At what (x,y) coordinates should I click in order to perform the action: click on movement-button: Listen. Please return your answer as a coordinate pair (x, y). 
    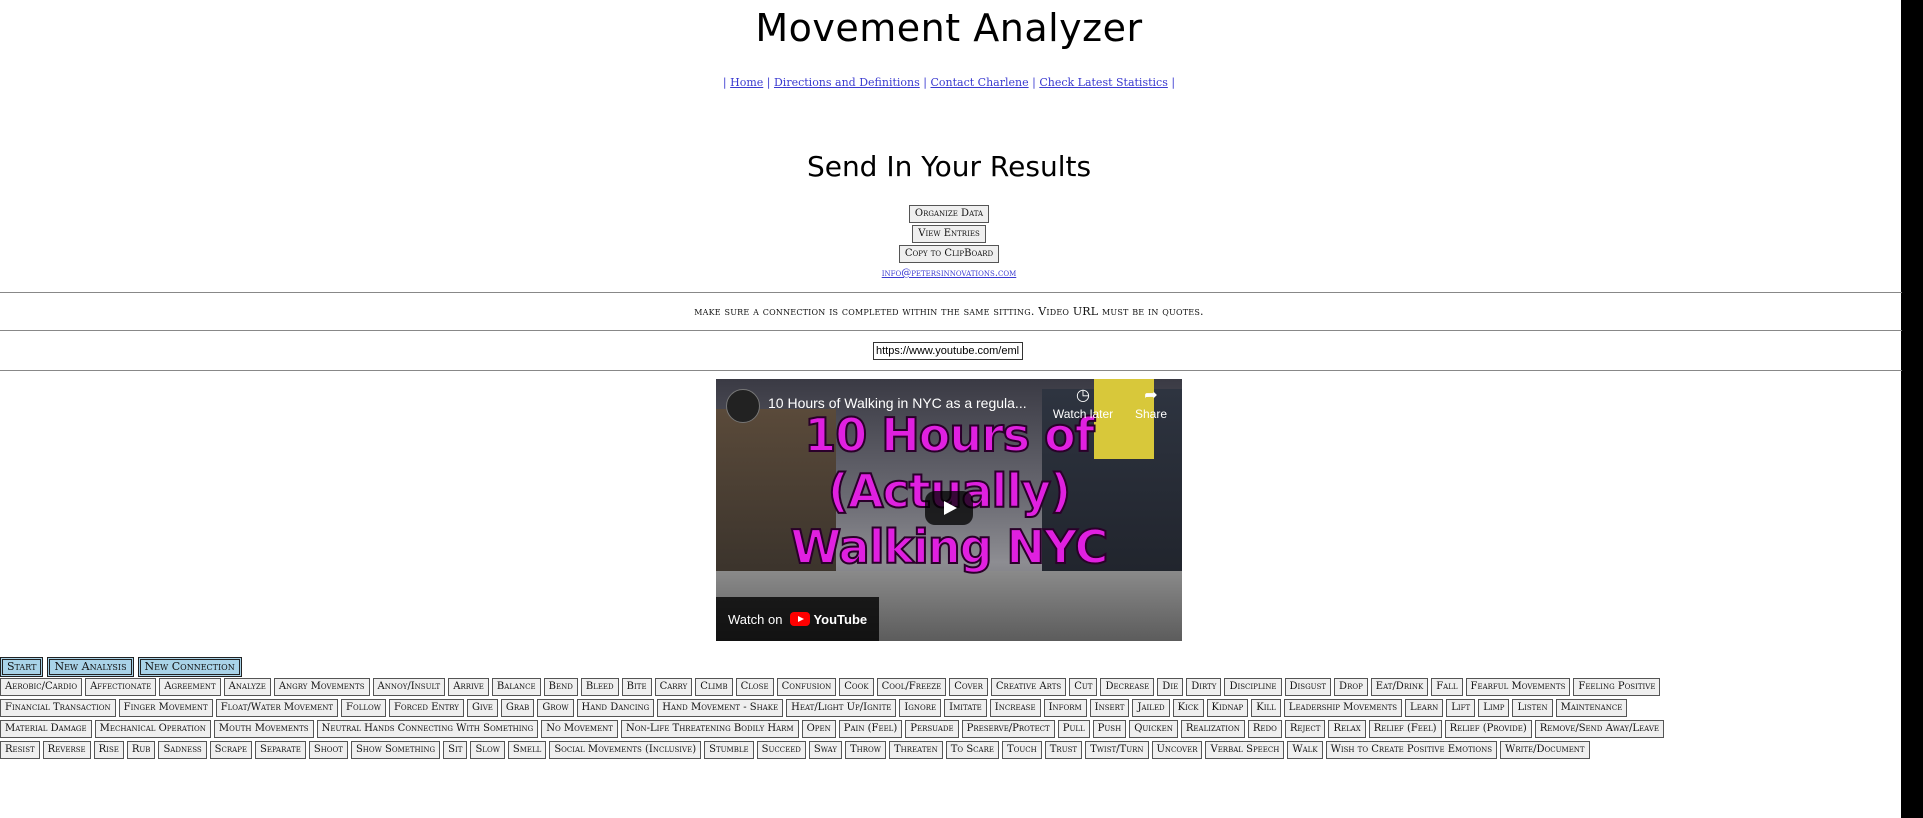
    Looking at the image, I should click on (1532, 708).